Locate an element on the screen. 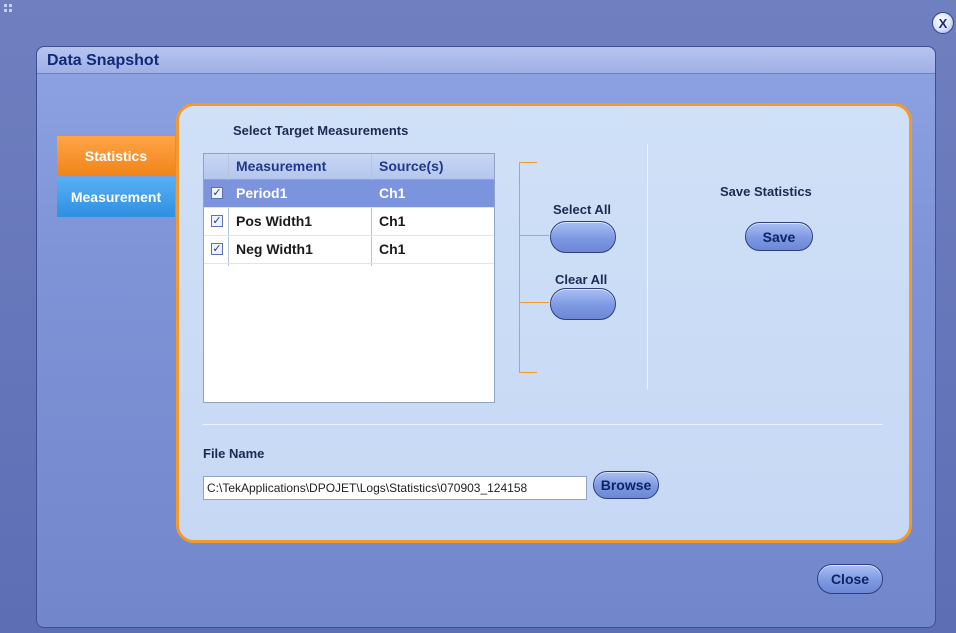 This screenshot has height=633, width=956. title-bar: Data Snapshot is located at coordinates (486, 60).